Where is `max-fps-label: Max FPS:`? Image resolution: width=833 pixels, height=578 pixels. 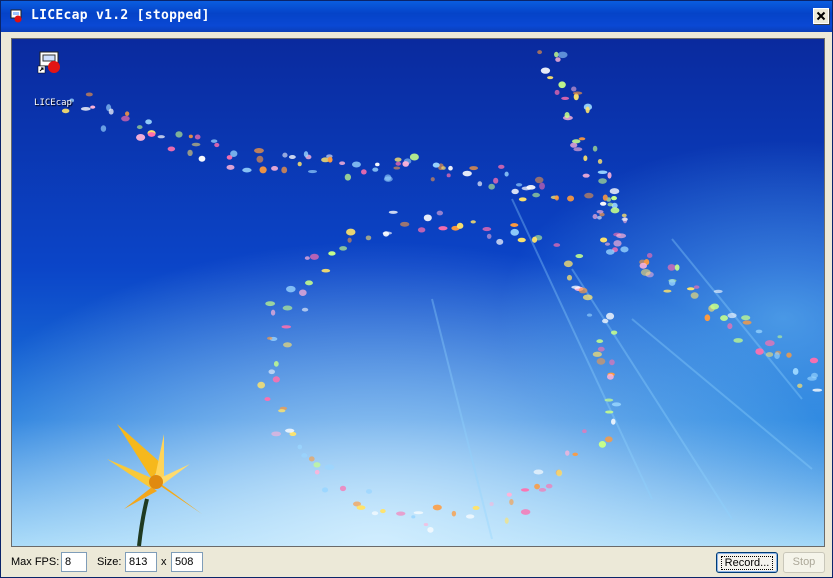 max-fps-label: Max FPS: is located at coordinates (35, 562).